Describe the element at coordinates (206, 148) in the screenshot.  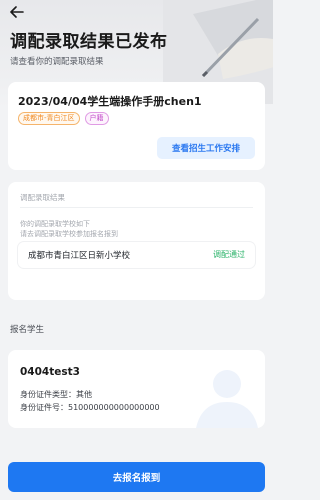
I see `view-work-arrangement-button: 查看招生工作安排` at that location.